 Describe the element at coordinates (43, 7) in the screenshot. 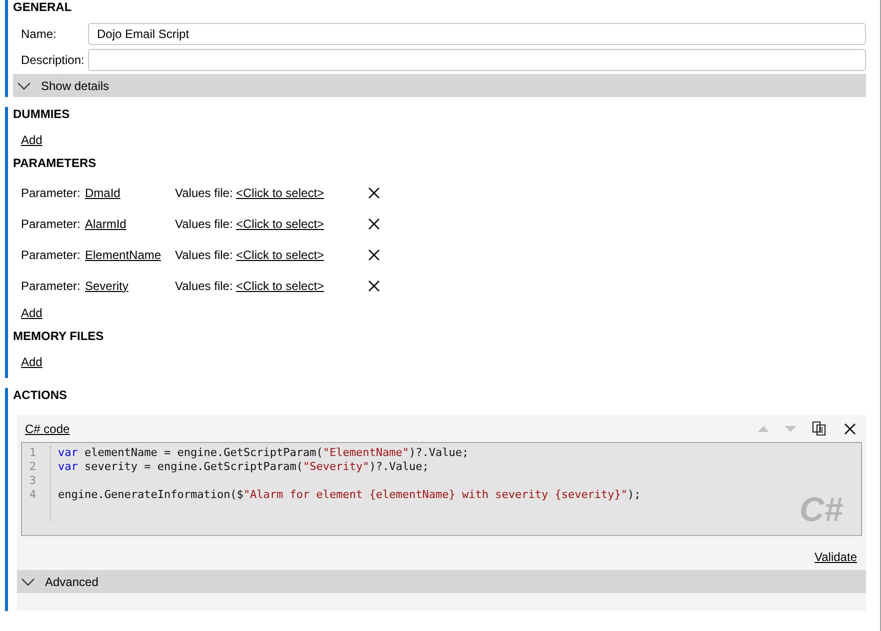

I see `section-heading: GENERAL` at that location.